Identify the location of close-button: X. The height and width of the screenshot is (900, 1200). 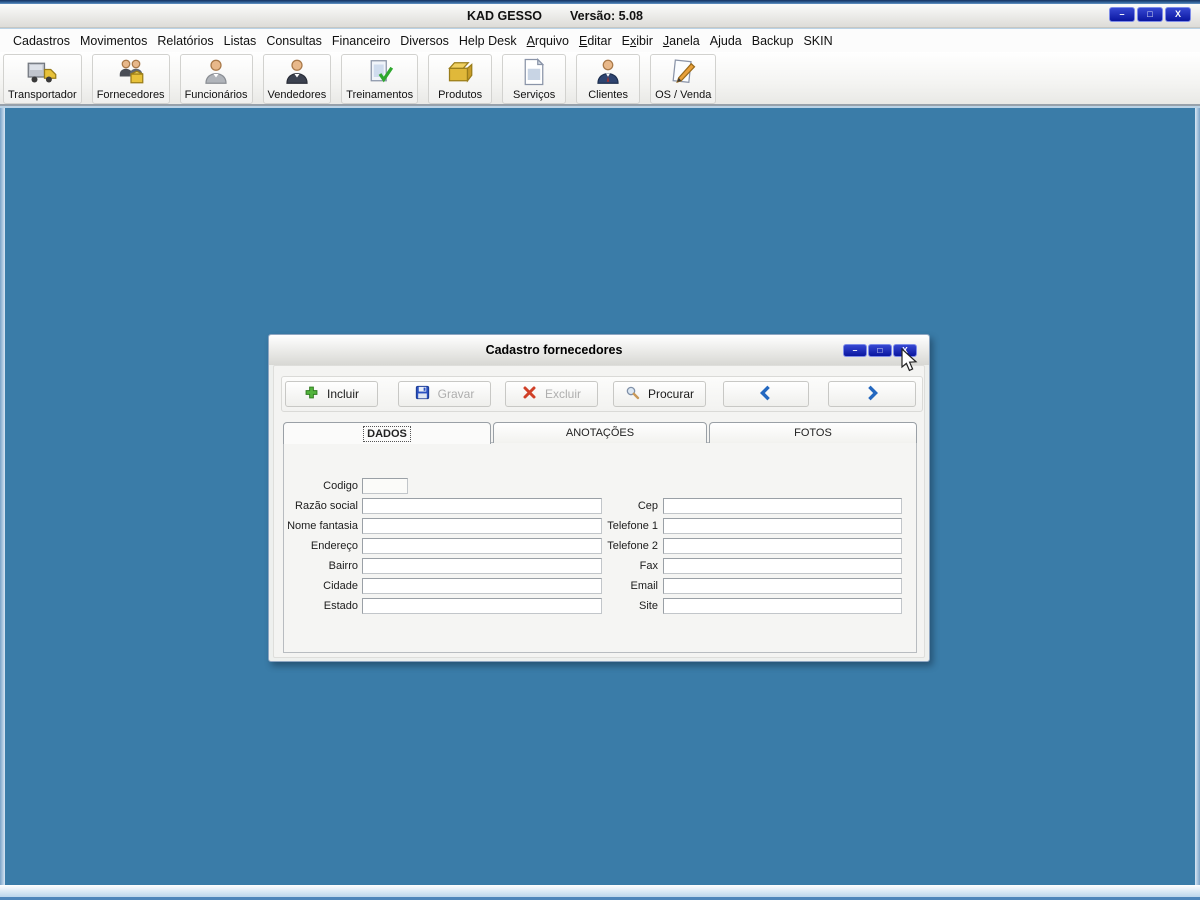
(1178, 14).